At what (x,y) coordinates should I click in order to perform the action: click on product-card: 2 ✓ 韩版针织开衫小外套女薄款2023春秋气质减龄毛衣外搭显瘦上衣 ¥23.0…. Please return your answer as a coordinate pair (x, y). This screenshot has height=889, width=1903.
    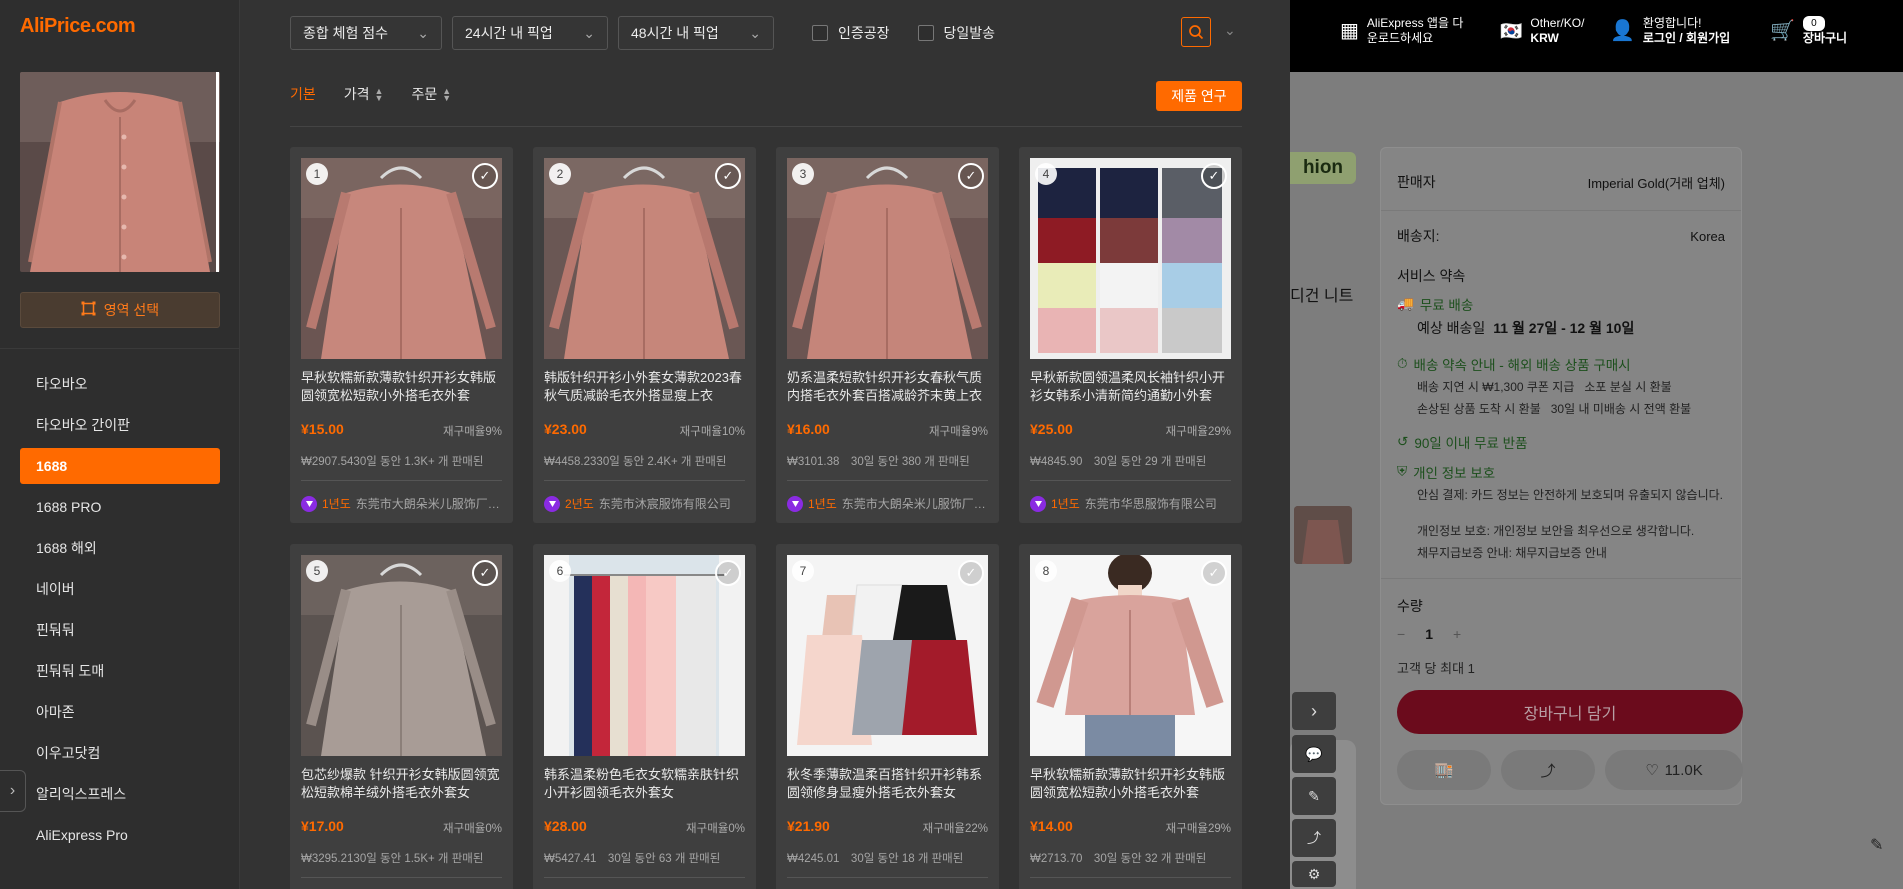
    Looking at the image, I should click on (644, 335).